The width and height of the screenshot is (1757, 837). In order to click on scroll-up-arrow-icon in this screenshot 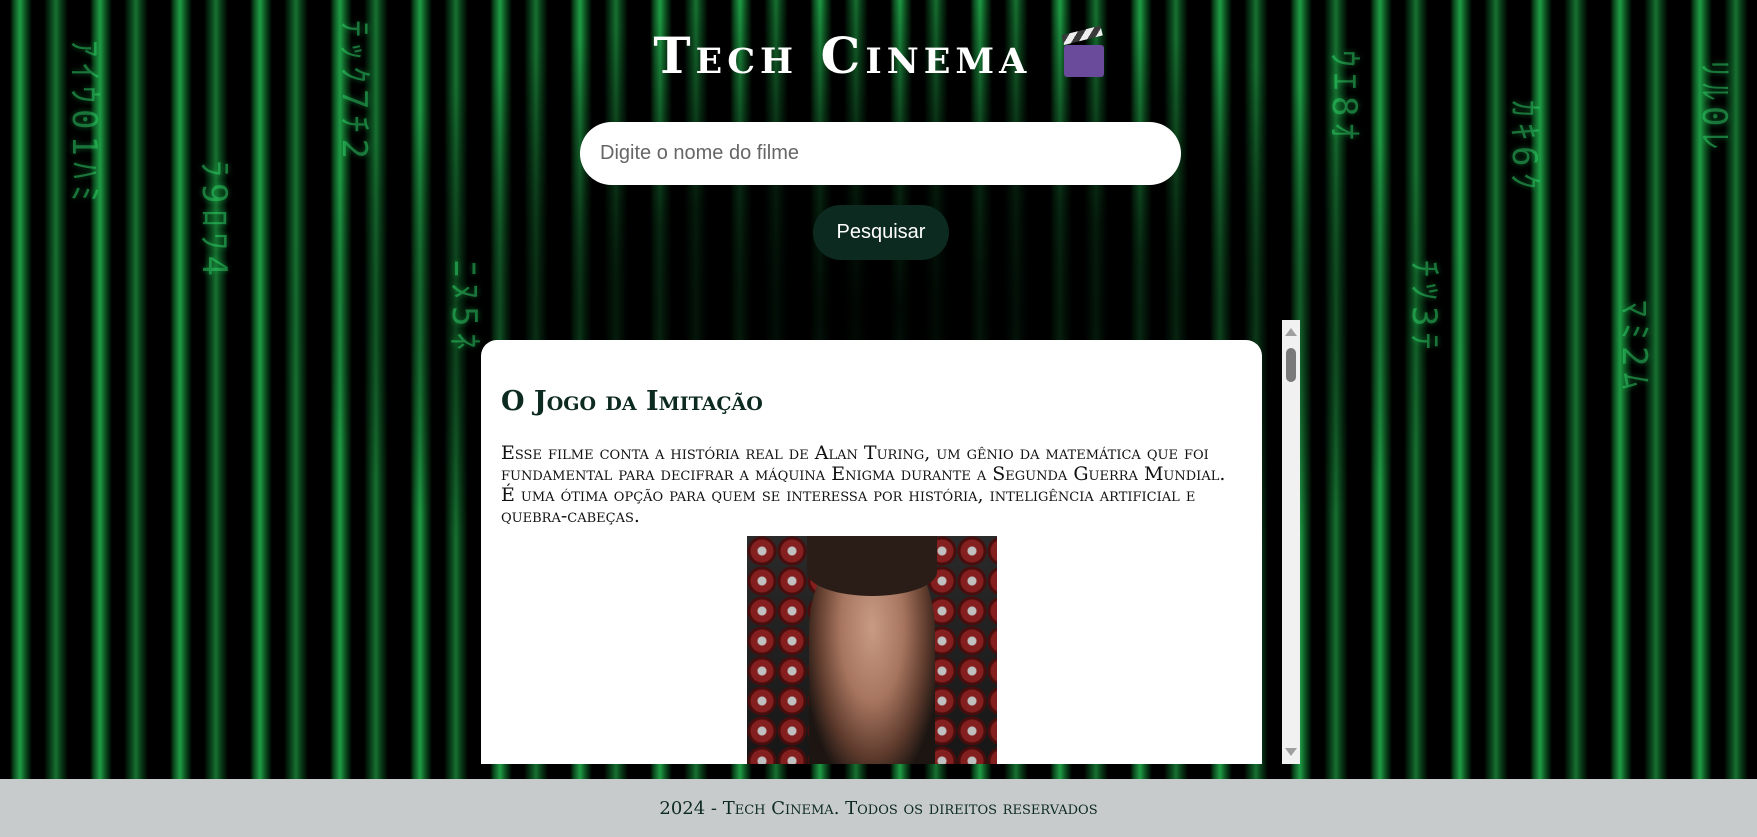, I will do `click(1291, 332)`.